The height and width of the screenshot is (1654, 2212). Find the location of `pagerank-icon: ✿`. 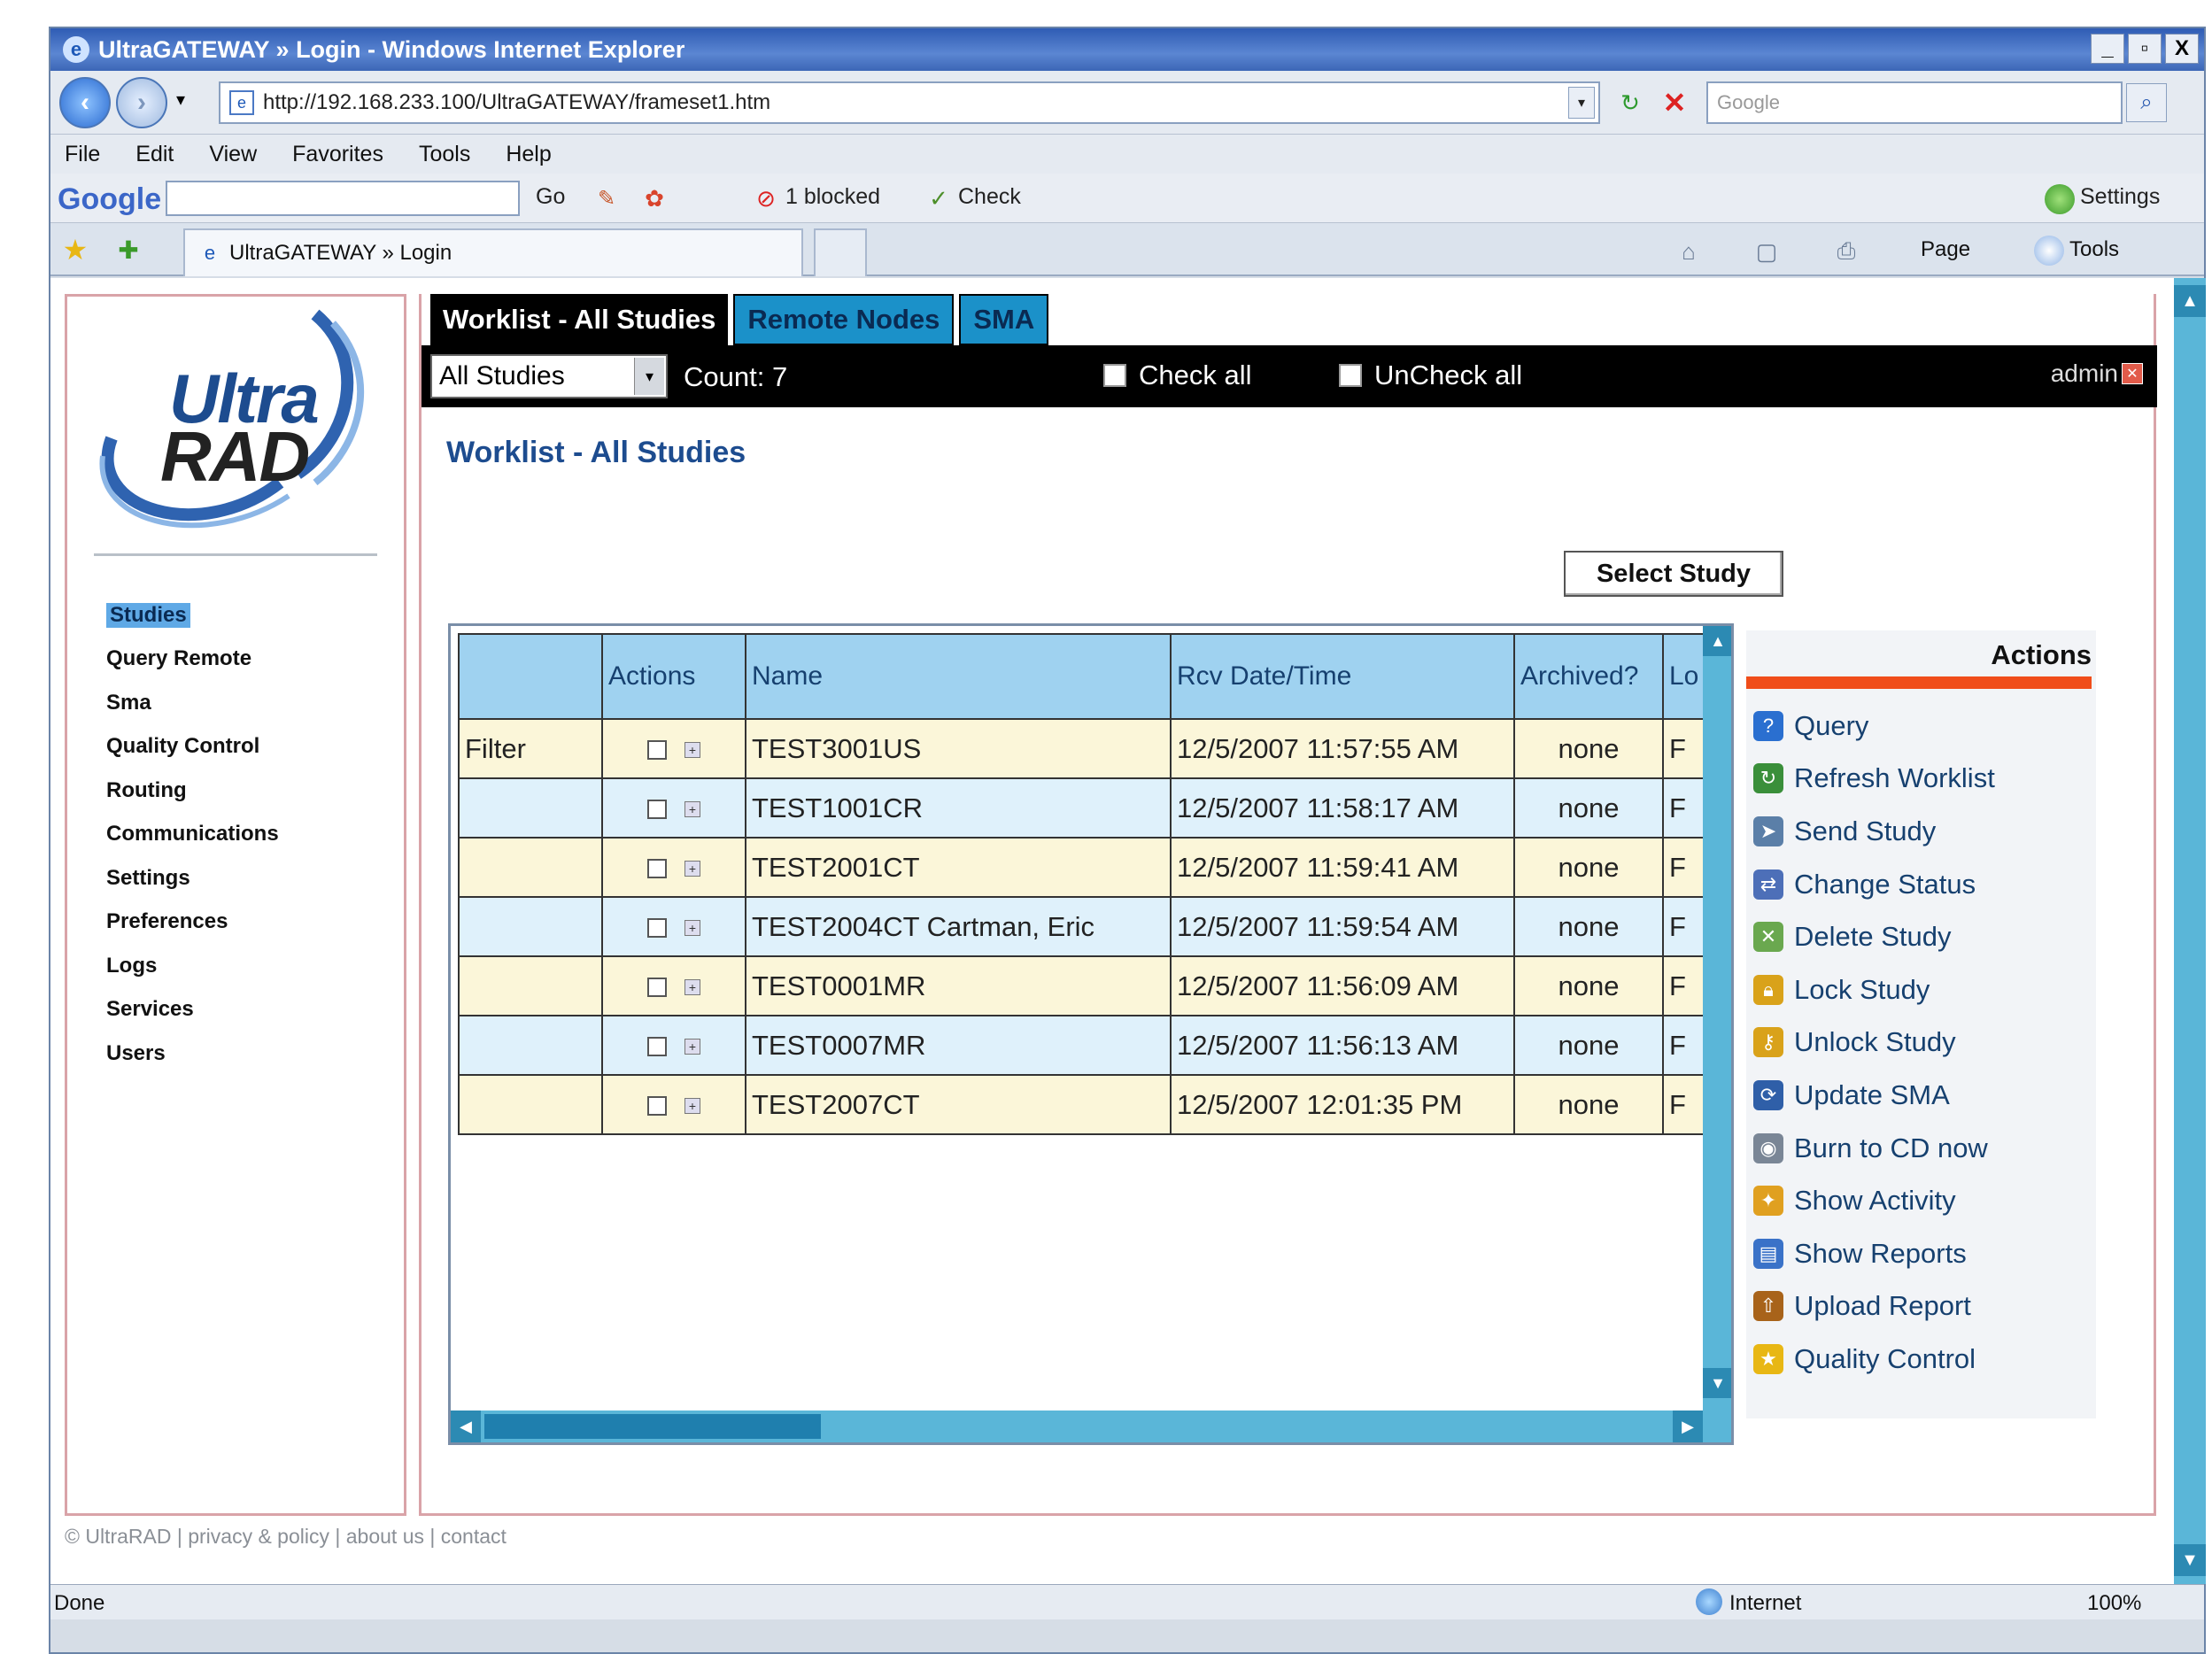

pagerank-icon: ✿ is located at coordinates (654, 198).